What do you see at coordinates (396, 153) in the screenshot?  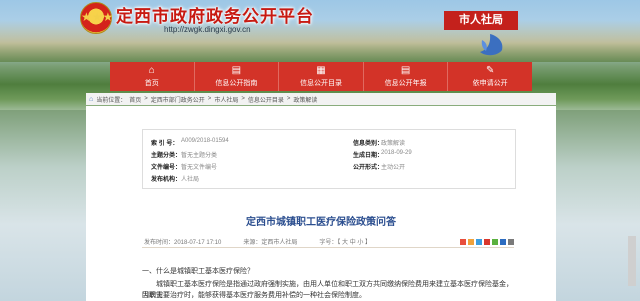 I see `meta-date-value: 2018-09-29` at bounding box center [396, 153].